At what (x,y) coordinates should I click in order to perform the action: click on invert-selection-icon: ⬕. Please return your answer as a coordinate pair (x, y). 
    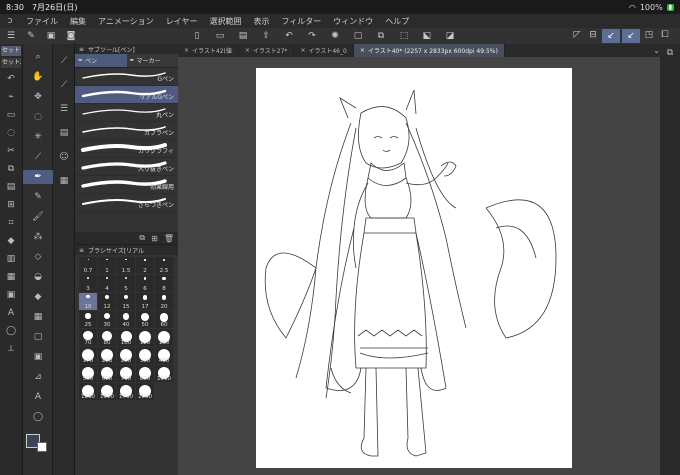
    Looking at the image, I should click on (427, 36).